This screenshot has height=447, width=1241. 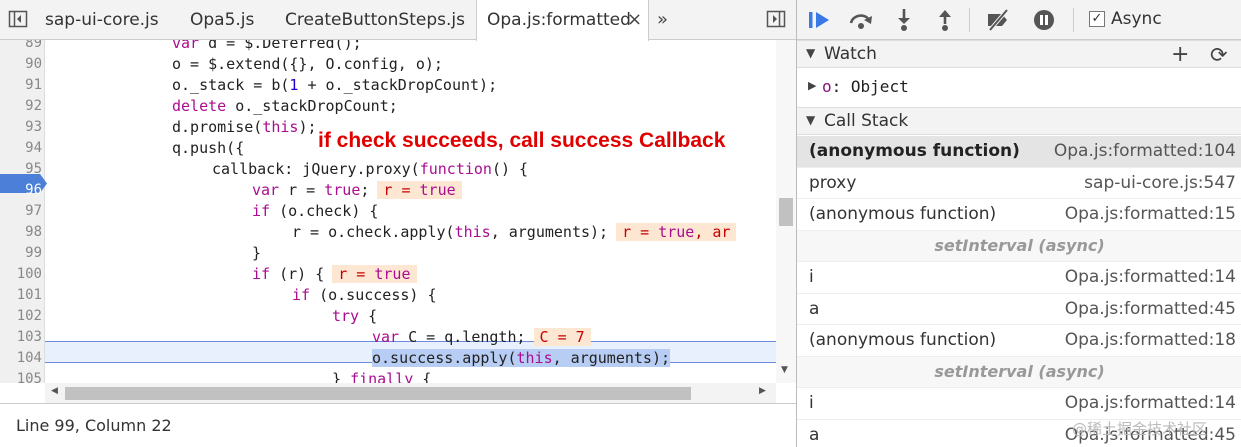 I want to click on tab-sap-ui-core: sap-ui-core.js, so click(x=102, y=20).